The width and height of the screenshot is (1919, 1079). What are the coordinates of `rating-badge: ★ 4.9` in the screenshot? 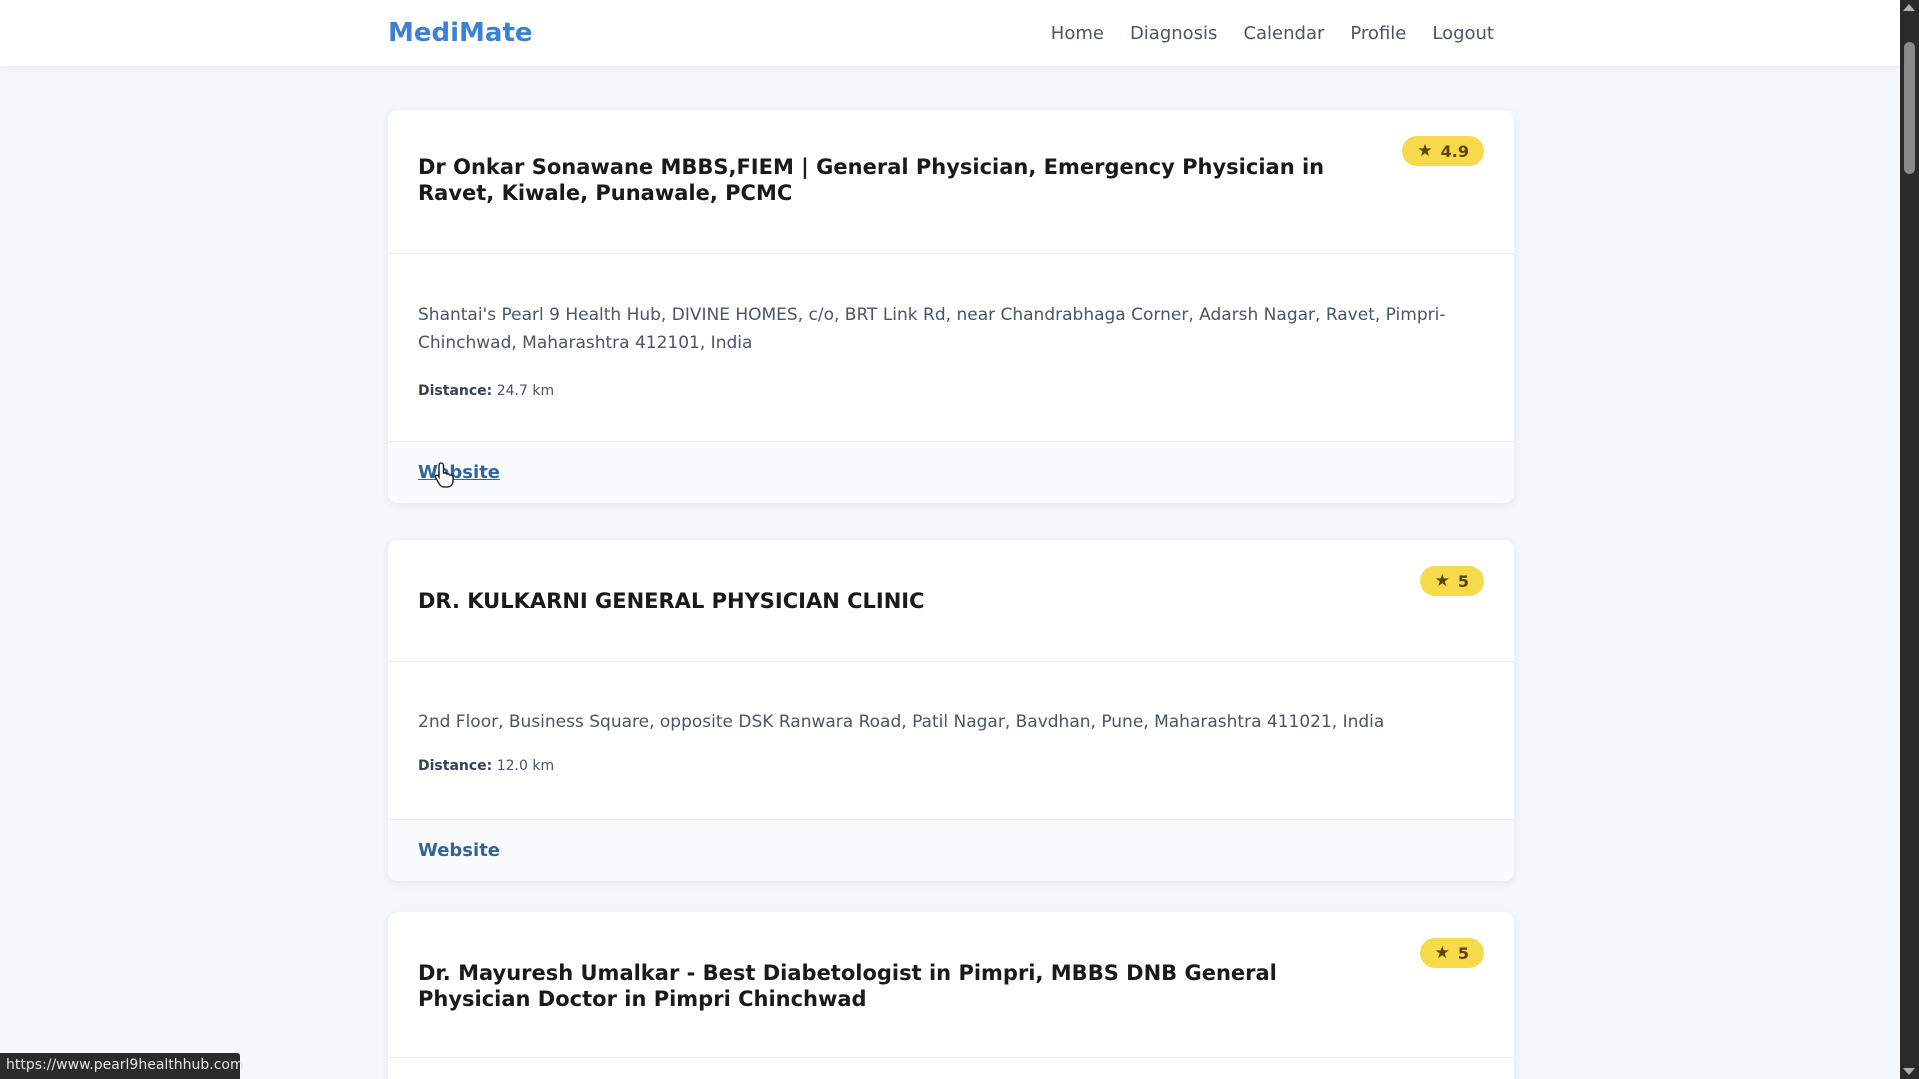 It's located at (1443, 151).